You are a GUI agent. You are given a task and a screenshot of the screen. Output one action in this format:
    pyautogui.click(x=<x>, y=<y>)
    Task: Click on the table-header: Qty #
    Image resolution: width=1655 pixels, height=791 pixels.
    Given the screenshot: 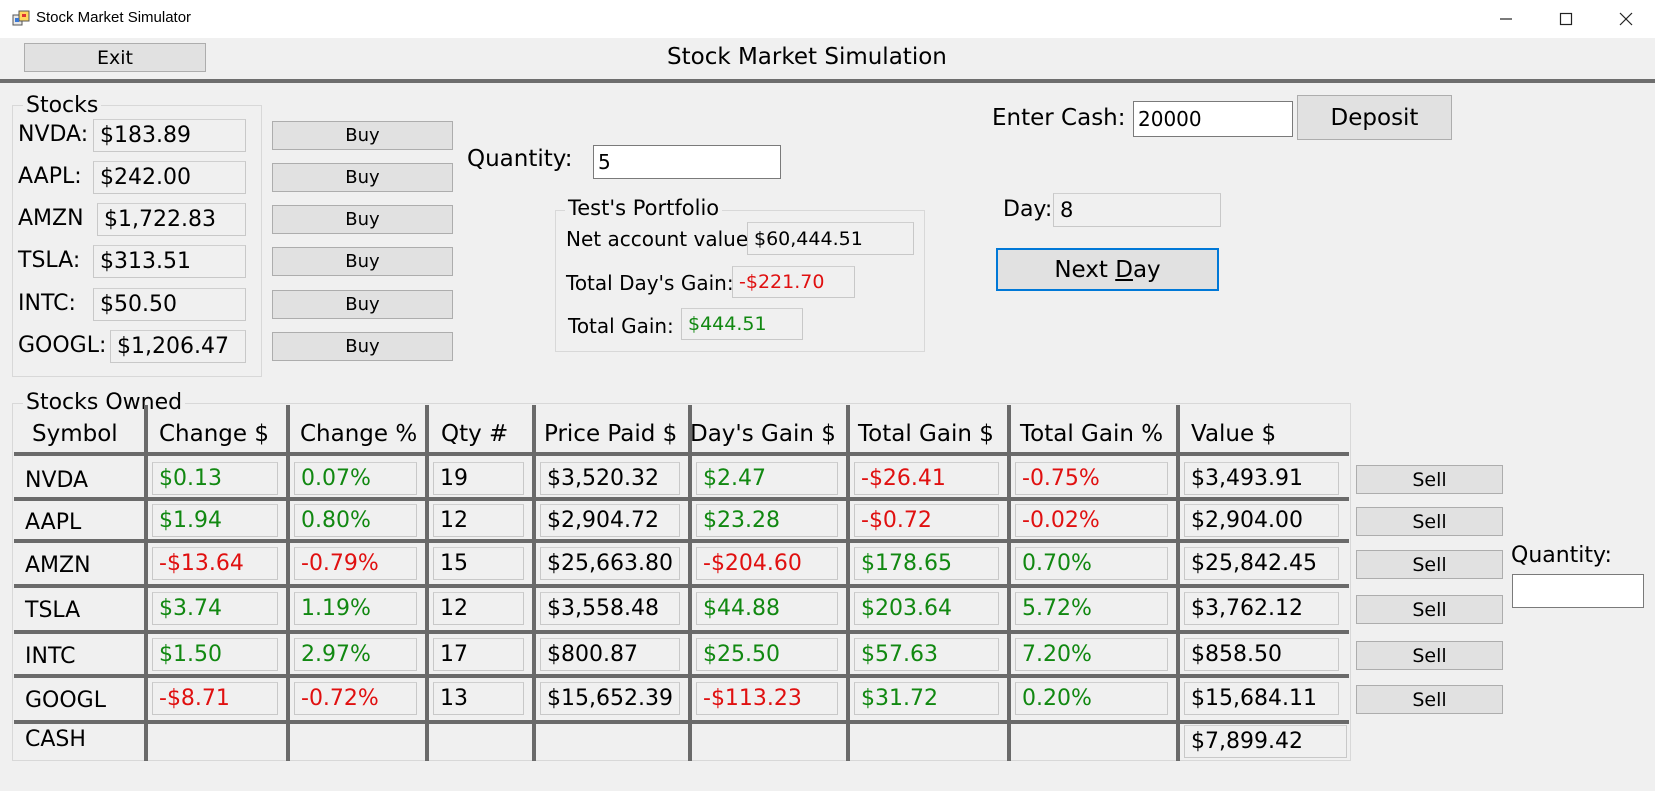 What is the action you would take?
    pyautogui.click(x=475, y=434)
    